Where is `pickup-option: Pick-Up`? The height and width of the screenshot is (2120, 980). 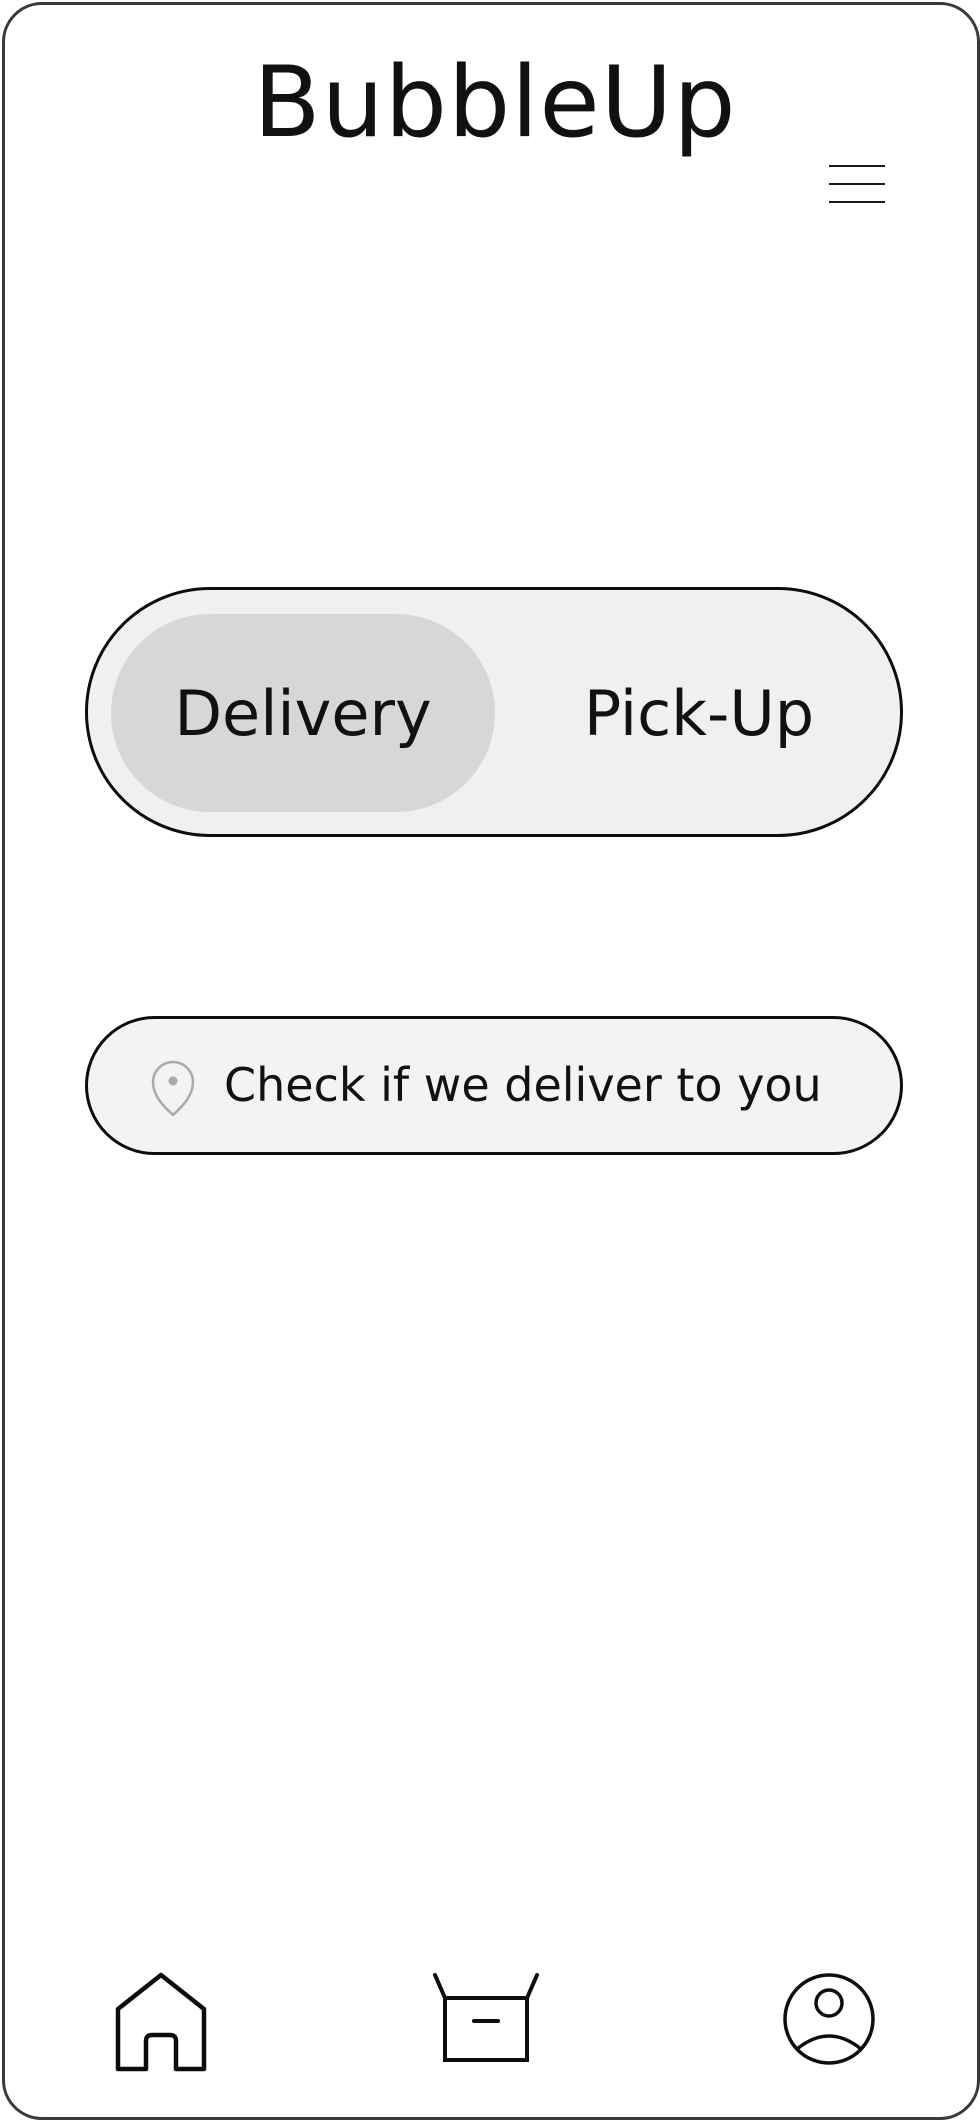
pickup-option: Pick-Up is located at coordinates (699, 713).